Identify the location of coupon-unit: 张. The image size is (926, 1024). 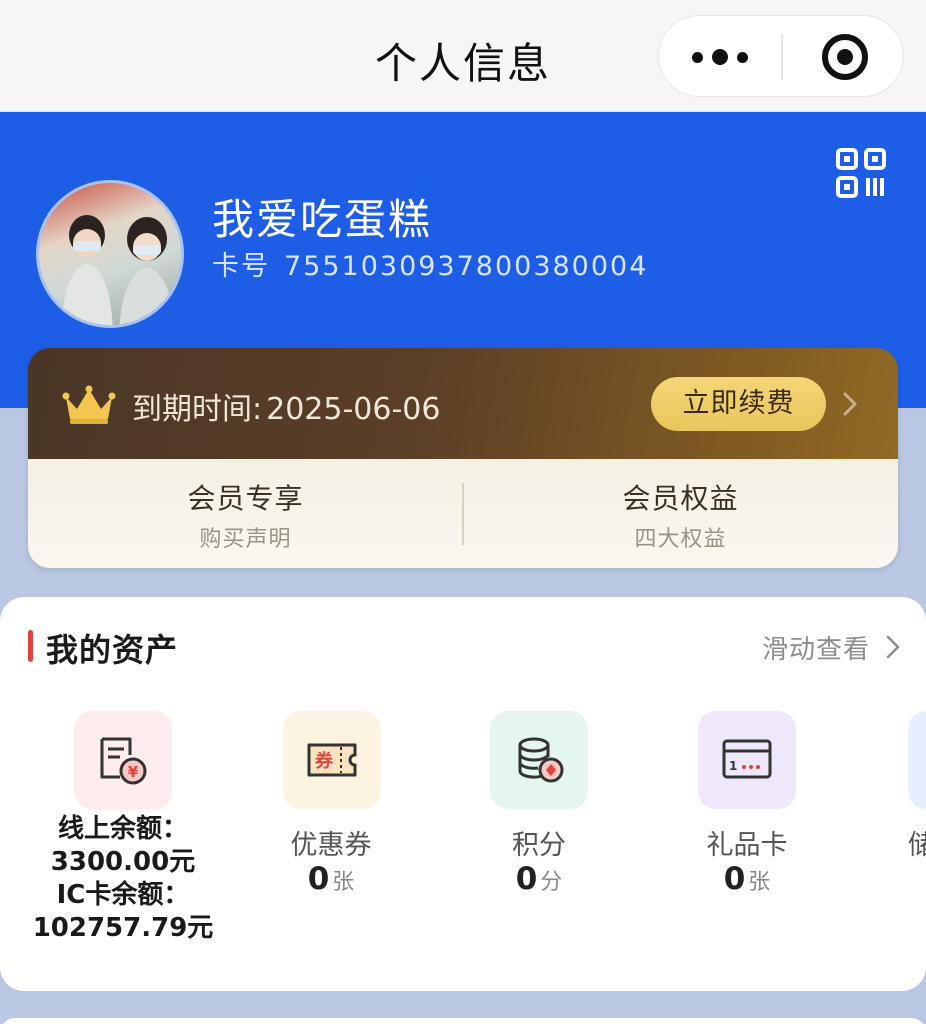
(343, 882).